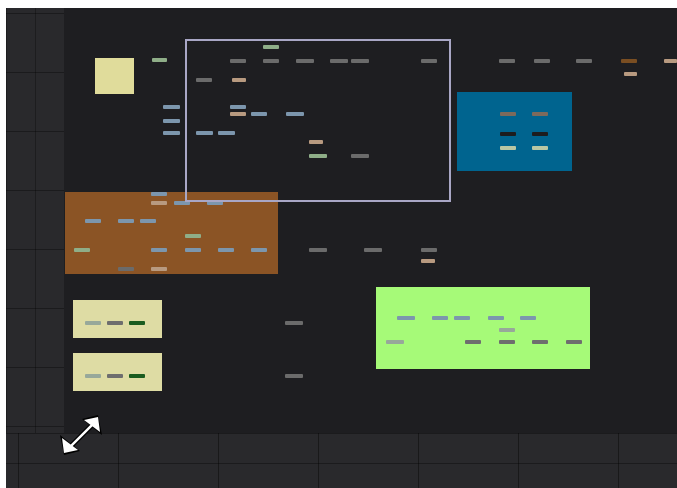 The width and height of the screenshot is (677, 488). I want to click on viewport-rectangle, so click(318, 120).